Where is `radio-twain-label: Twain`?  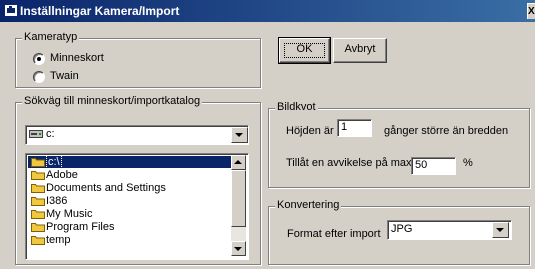 radio-twain-label: Twain is located at coordinates (64, 76).